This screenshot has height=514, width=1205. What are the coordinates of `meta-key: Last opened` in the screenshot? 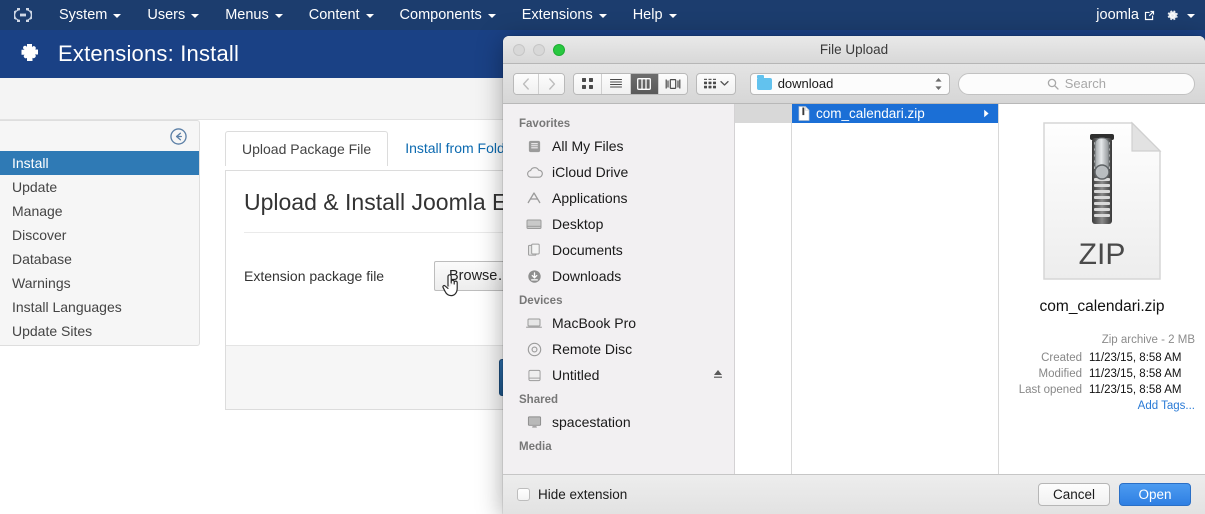 It's located at (1050, 390).